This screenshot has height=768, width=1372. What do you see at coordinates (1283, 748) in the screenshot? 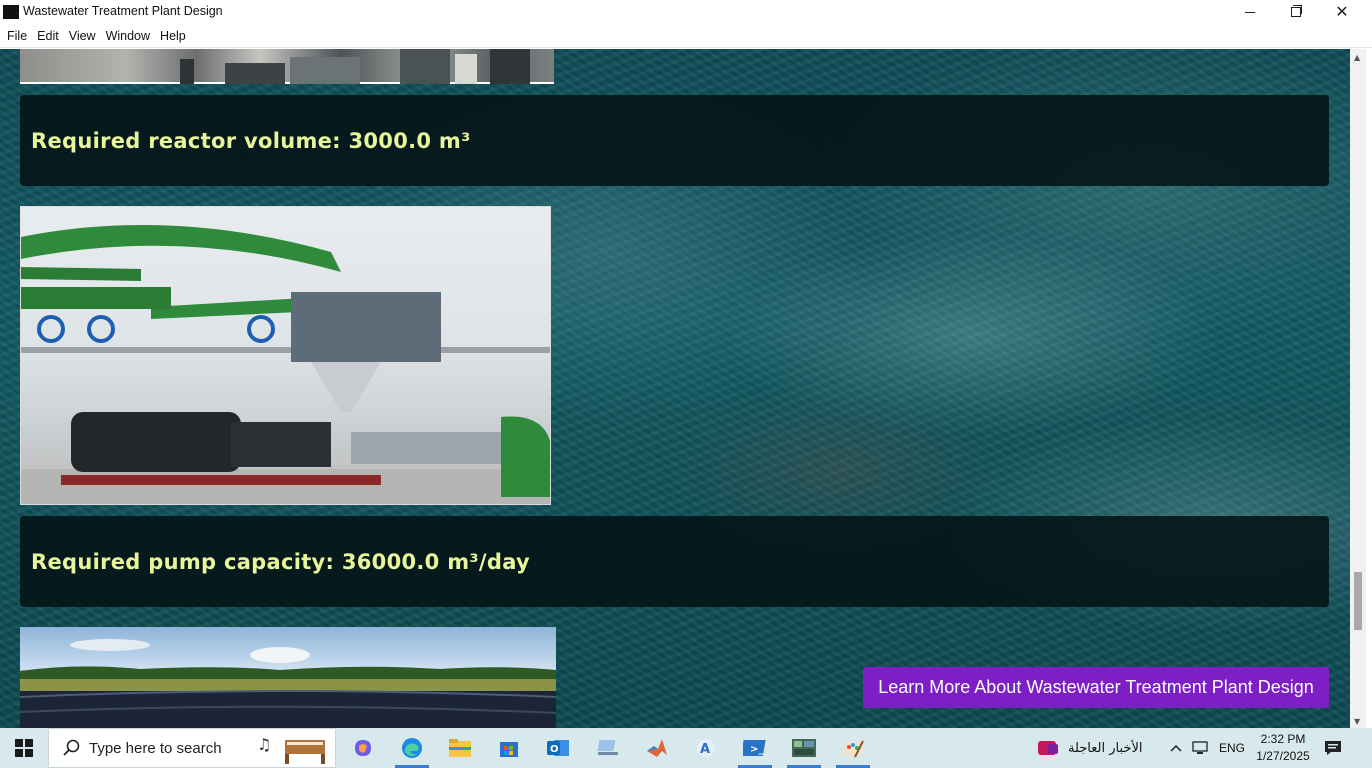
I see `clock: 2:32 PM 1/27/2025` at bounding box center [1283, 748].